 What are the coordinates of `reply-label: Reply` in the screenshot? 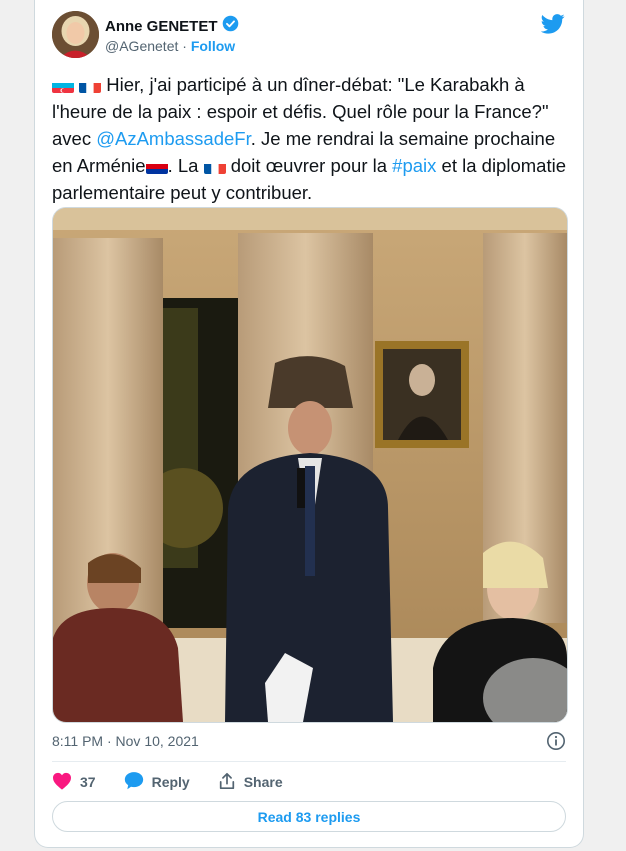 It's located at (170, 782).